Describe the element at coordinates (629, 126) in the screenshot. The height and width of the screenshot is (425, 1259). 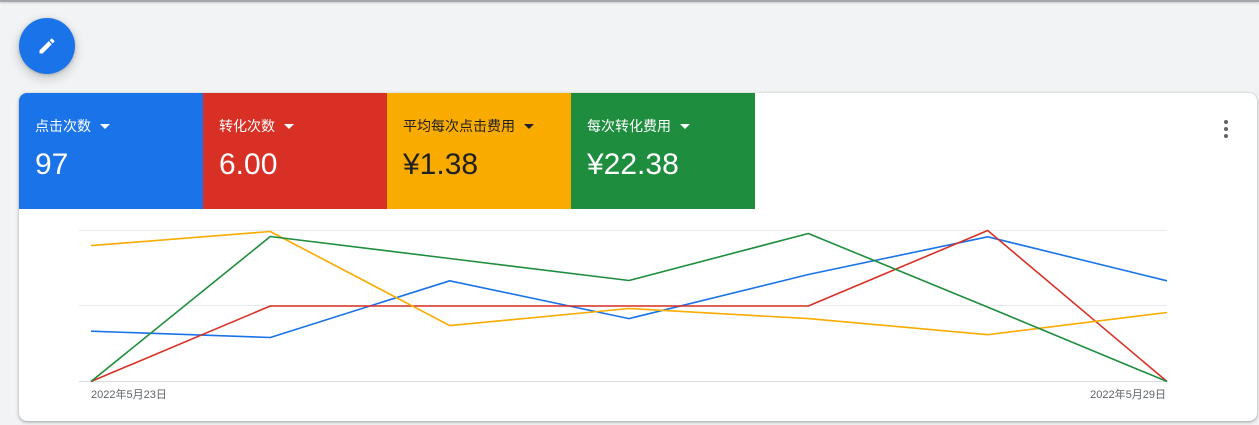
I see `scorecard-label: 每次转化费用` at that location.